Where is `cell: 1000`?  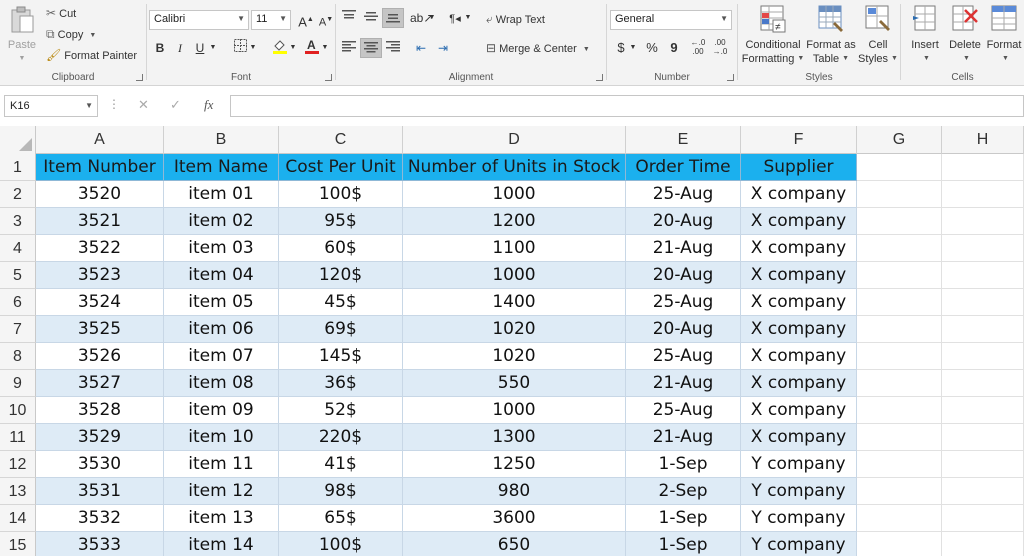
cell: 1000 is located at coordinates (514, 410).